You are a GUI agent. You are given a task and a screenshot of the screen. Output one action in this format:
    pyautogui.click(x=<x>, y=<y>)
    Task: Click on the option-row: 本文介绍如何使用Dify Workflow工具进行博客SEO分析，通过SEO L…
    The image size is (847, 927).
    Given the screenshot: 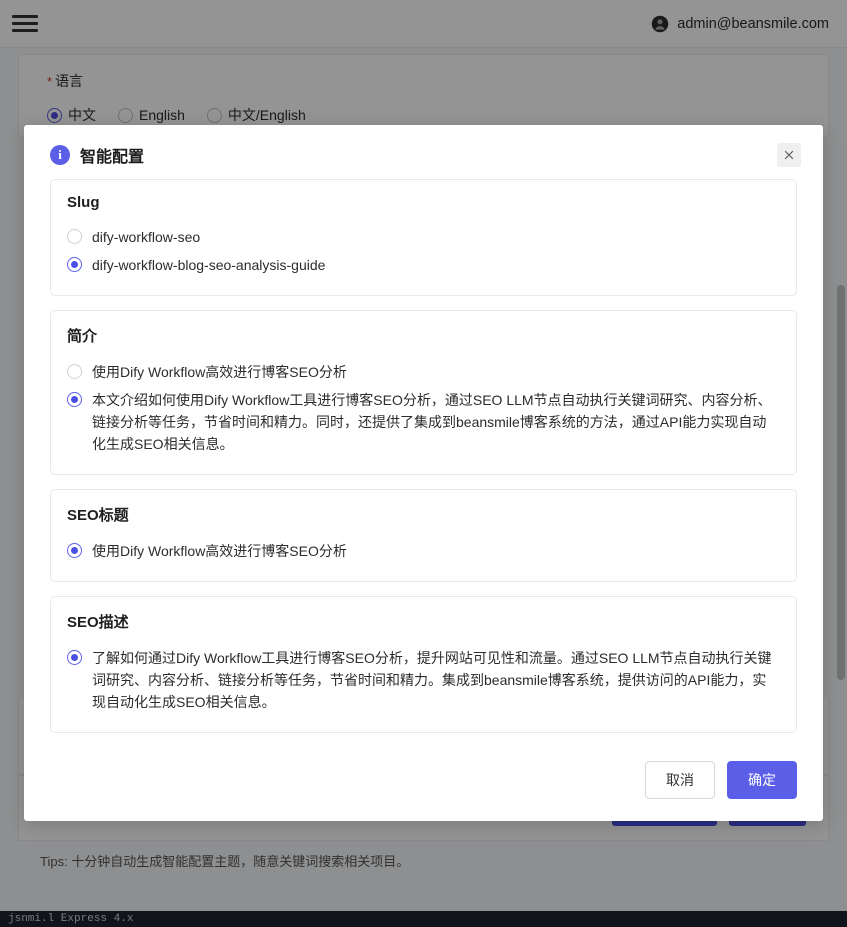 What is the action you would take?
    pyautogui.click(x=423, y=422)
    